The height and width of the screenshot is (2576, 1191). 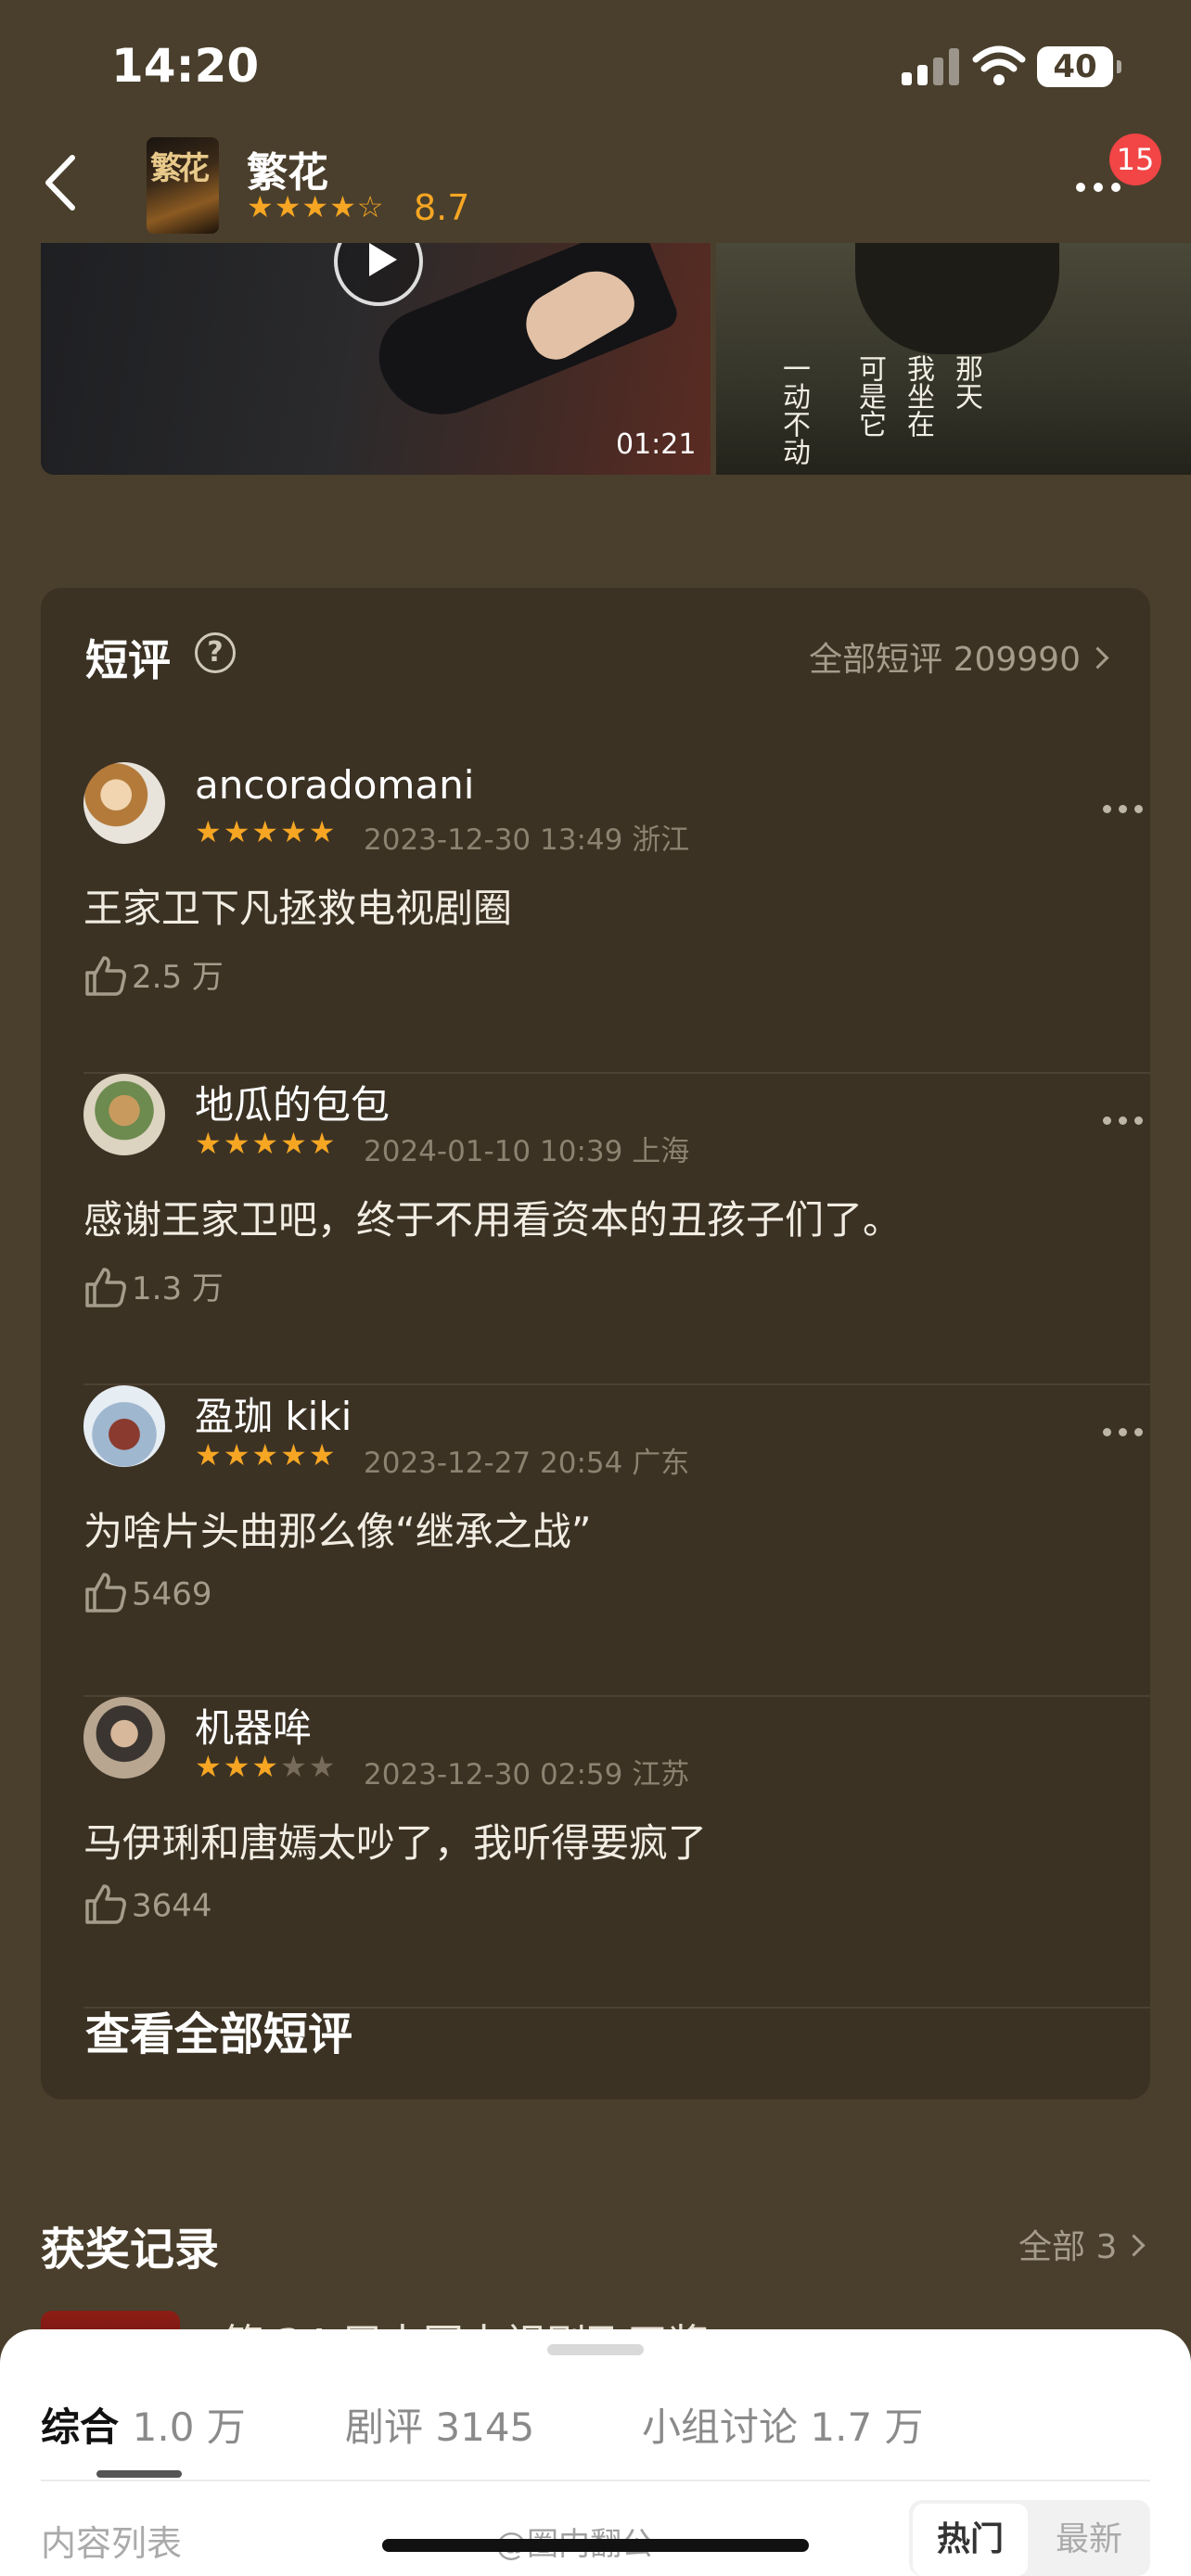 I want to click on like-button: 1.3 万, so click(x=153, y=1287).